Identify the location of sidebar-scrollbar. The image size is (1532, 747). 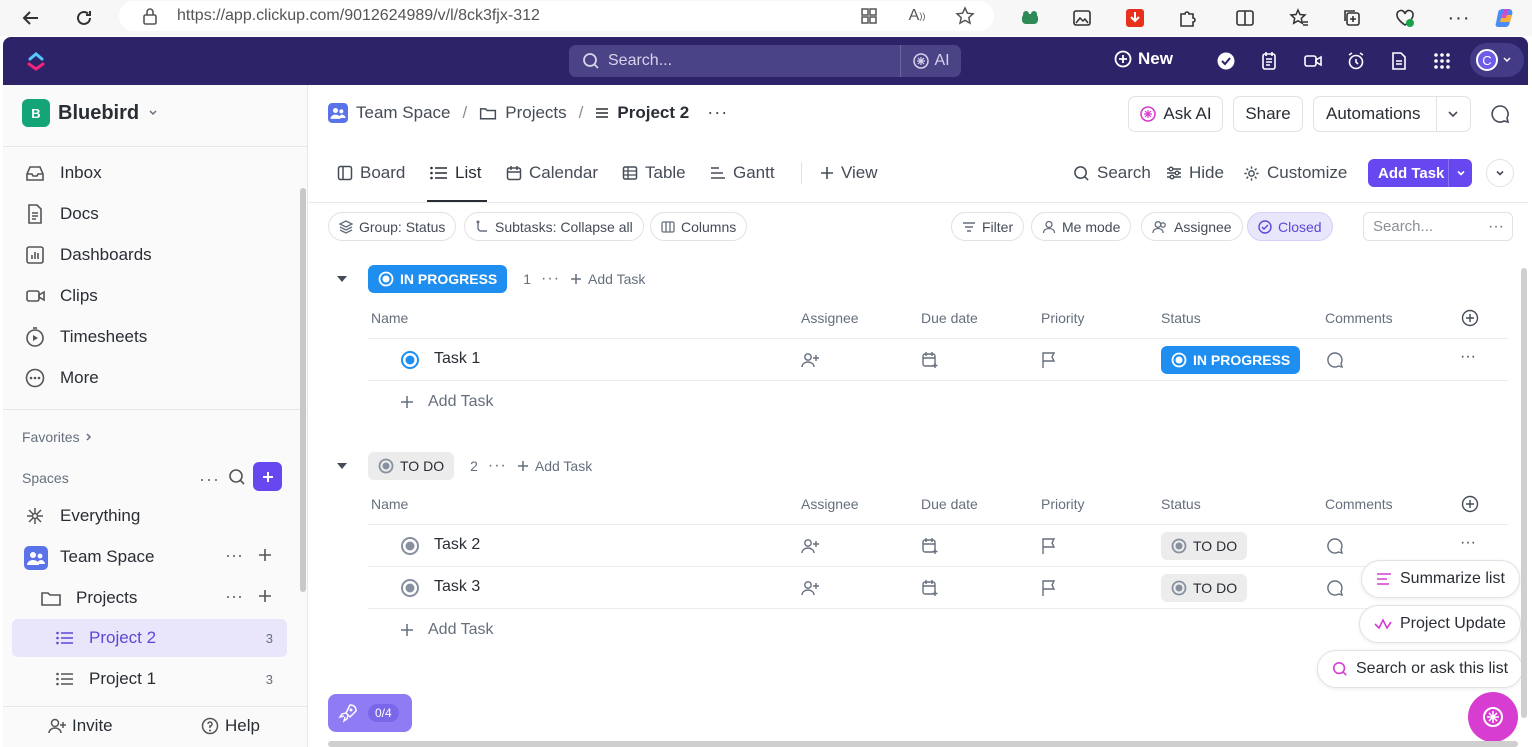
(303, 390).